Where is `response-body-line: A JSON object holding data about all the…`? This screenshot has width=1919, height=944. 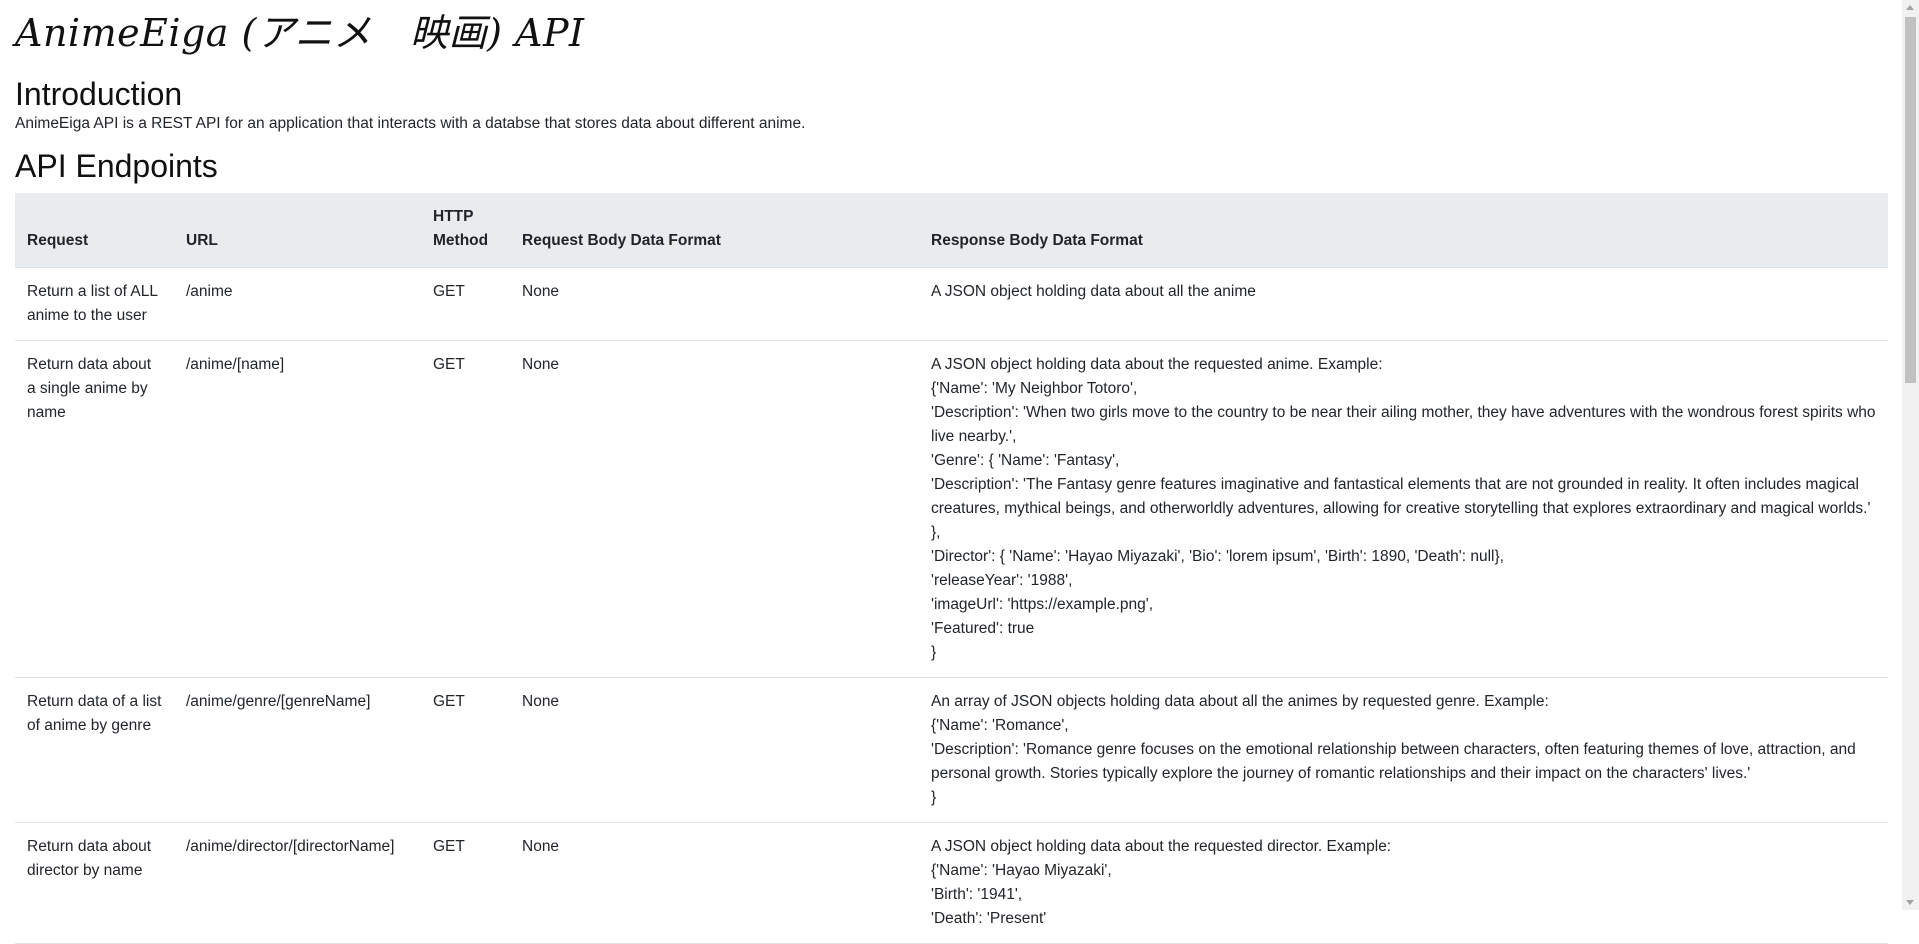
response-body-line: A JSON object holding data about all the… is located at coordinates (1093, 291).